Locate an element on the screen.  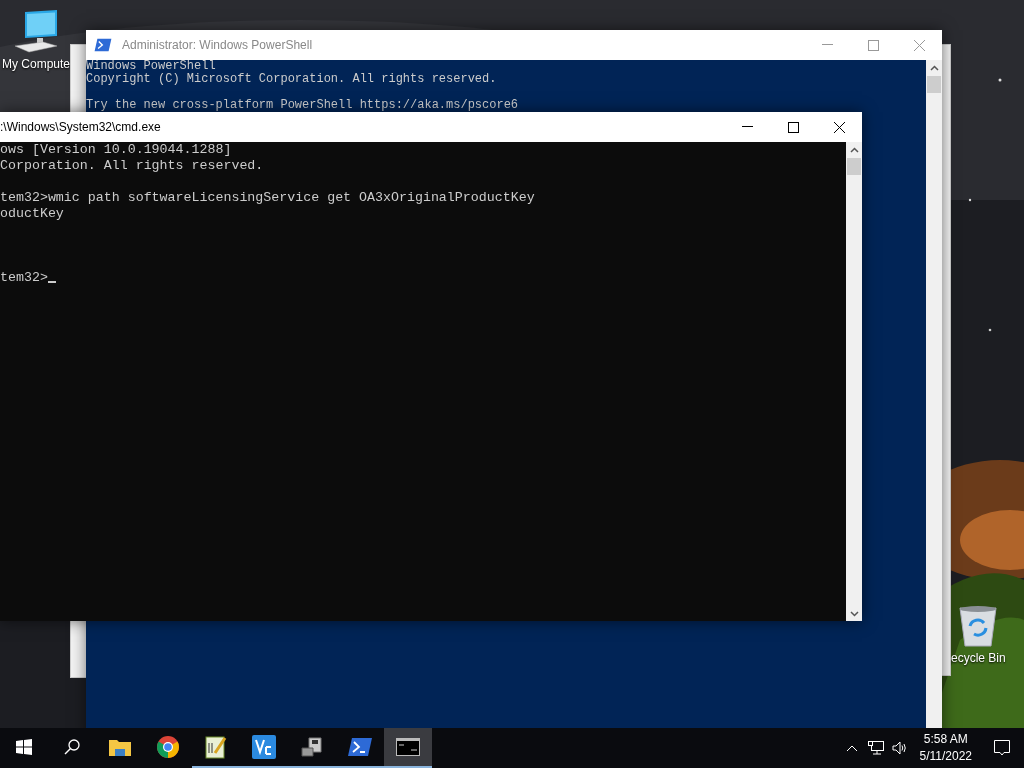
console-line: Copyright (C) Microsoft Corporation. All rights reserved. is located at coordinates (291, 79).